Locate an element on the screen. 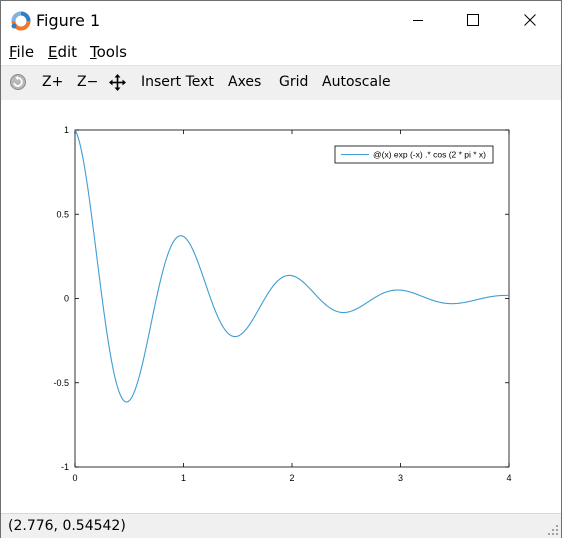  cursor-coordinates: (2.776, 0.54542) is located at coordinates (67, 526).